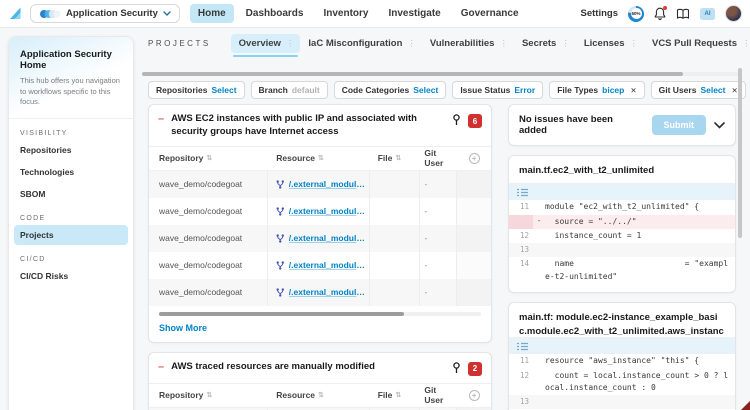  I want to click on filter-git-users: Git Users Select ✕, so click(698, 90).